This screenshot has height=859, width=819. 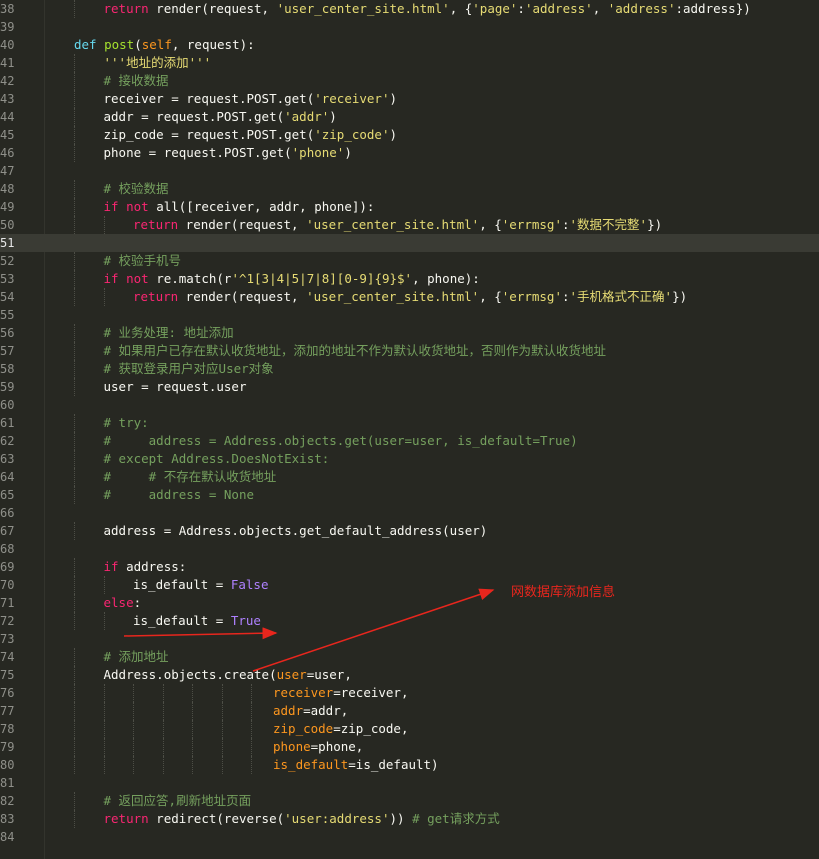 I want to click on arrow-to-label, so click(x=373, y=630).